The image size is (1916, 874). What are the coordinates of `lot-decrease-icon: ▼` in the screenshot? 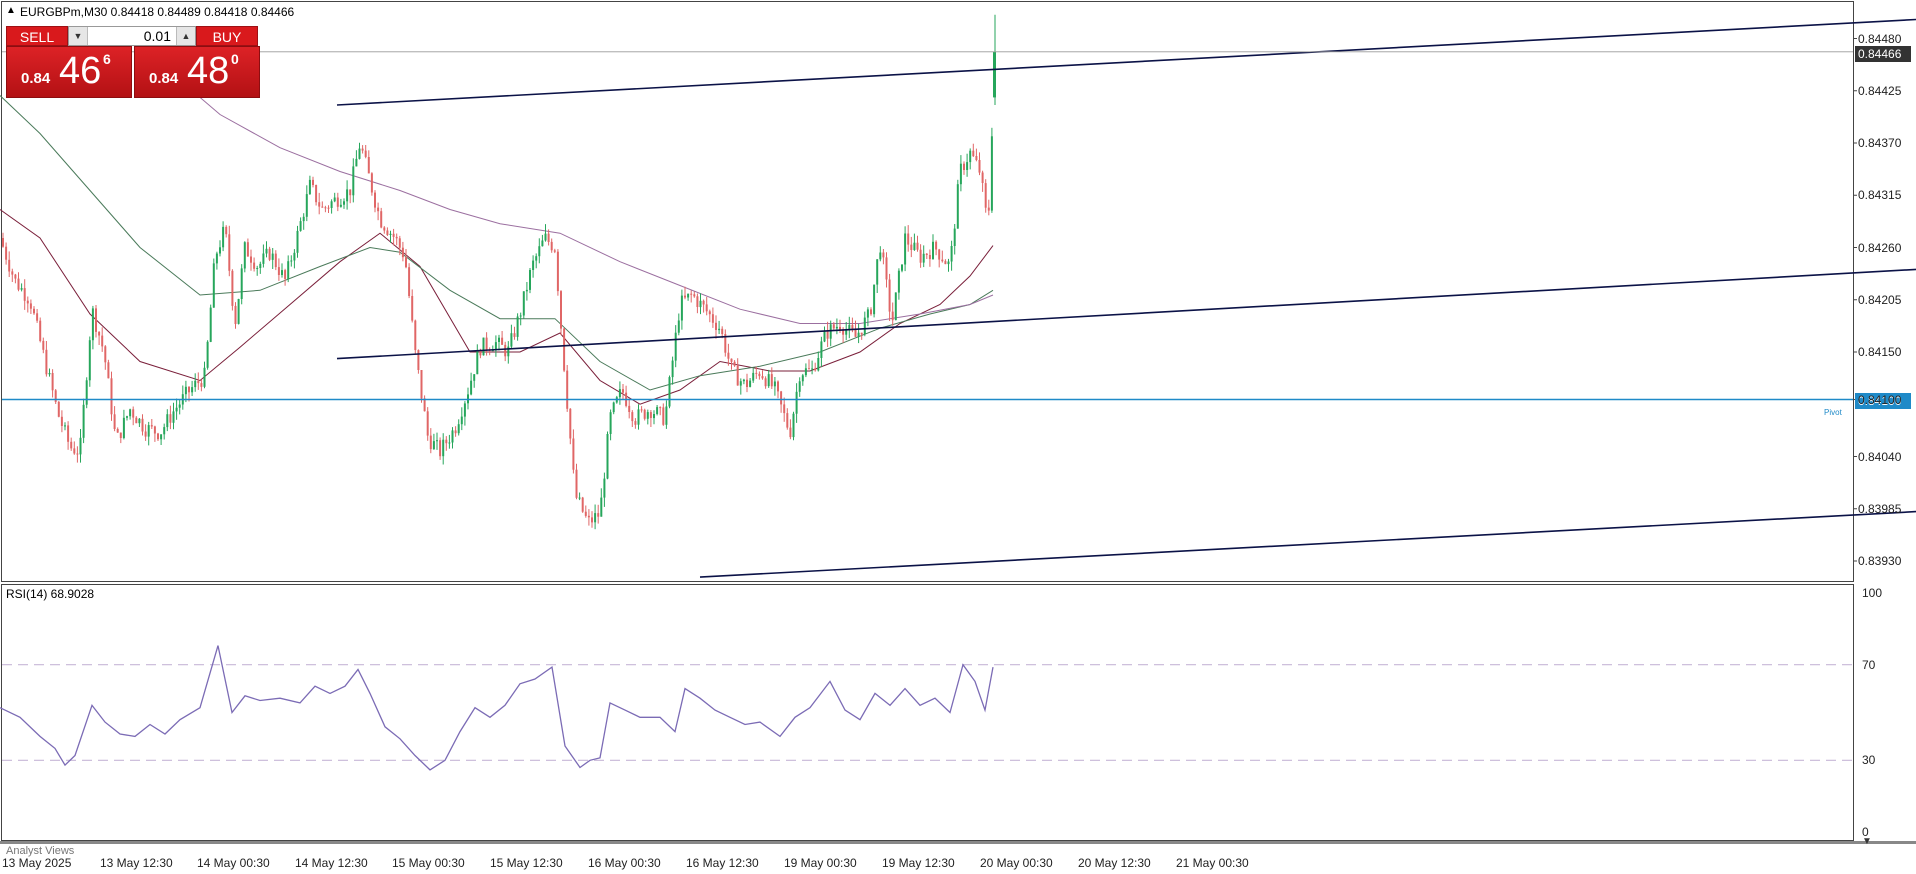 It's located at (78, 36).